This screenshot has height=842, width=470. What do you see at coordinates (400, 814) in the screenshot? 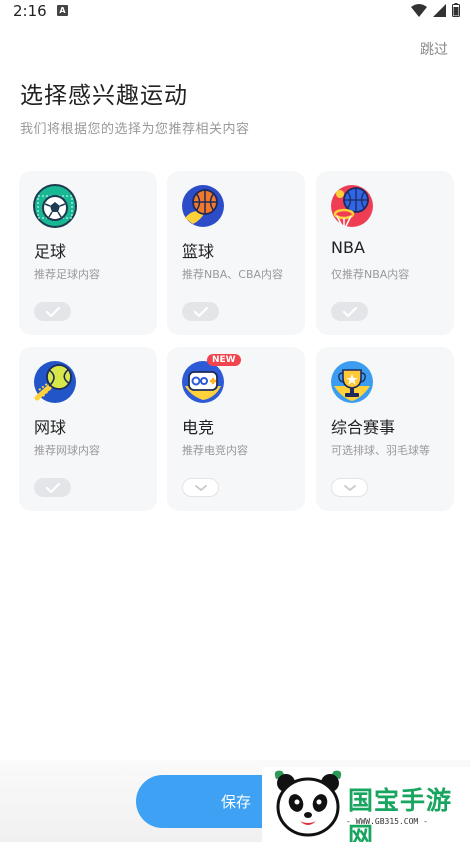
I see `watermark-brand: 国宝手游网` at bounding box center [400, 814].